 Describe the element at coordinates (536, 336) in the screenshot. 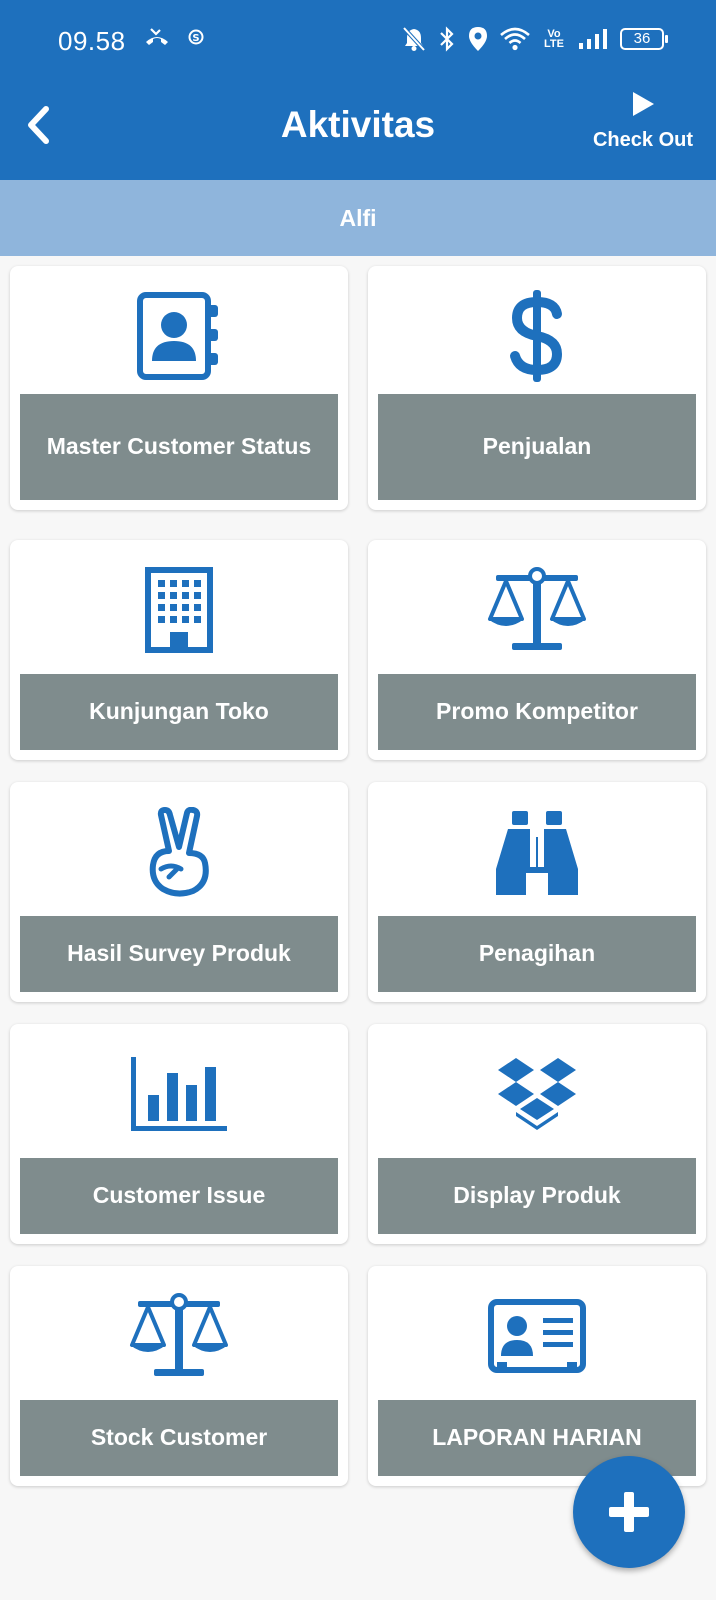

I see `dollar-icon` at that location.